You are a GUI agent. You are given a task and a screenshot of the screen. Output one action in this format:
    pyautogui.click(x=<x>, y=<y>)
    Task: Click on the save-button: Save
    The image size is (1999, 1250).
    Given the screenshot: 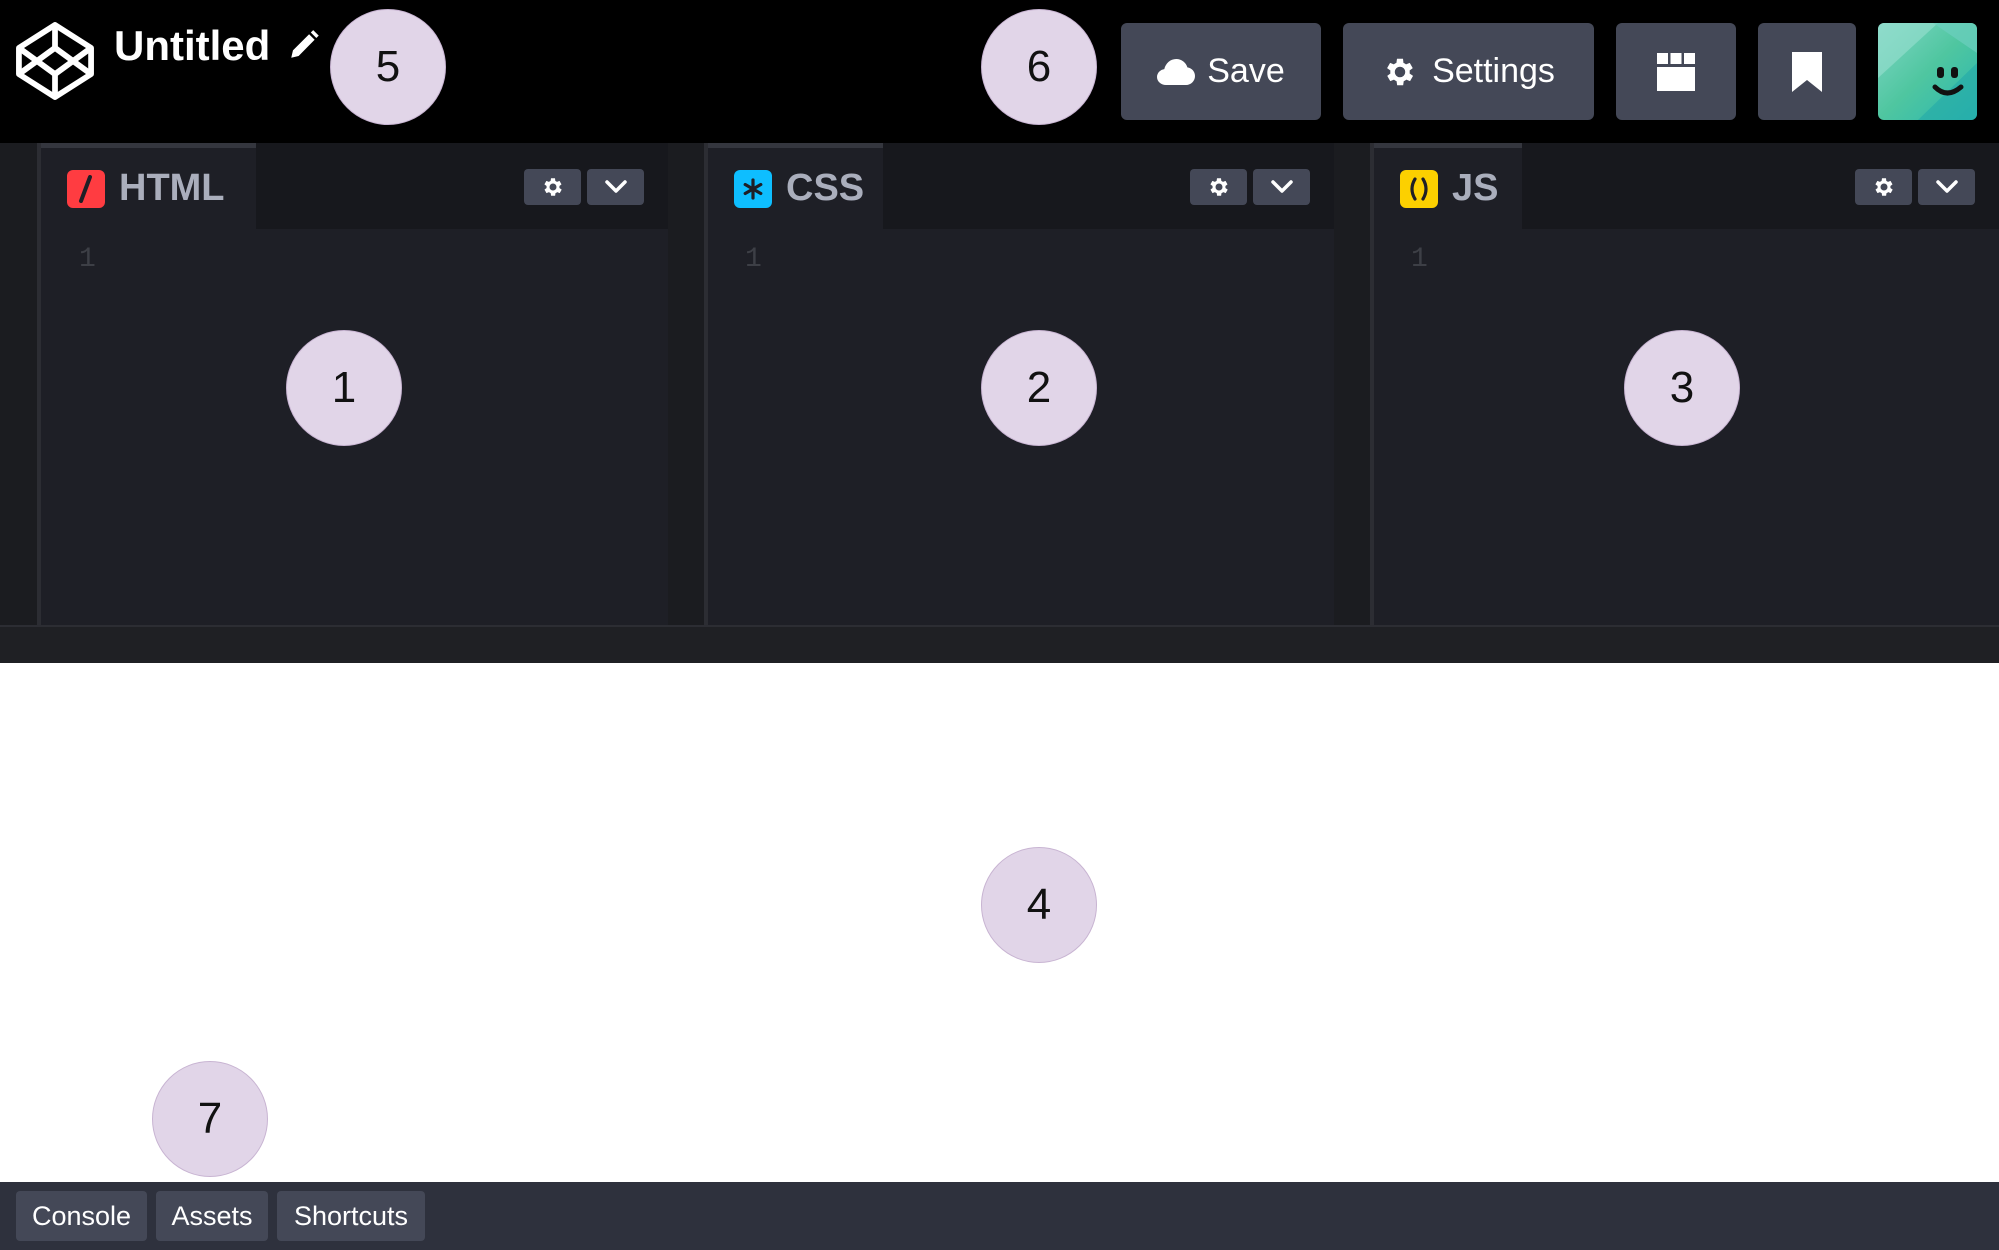 What is the action you would take?
    pyautogui.click(x=1221, y=71)
    